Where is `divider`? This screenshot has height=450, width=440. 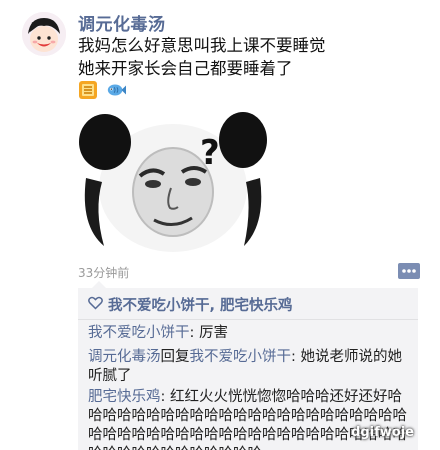
divider is located at coordinates (248, 319).